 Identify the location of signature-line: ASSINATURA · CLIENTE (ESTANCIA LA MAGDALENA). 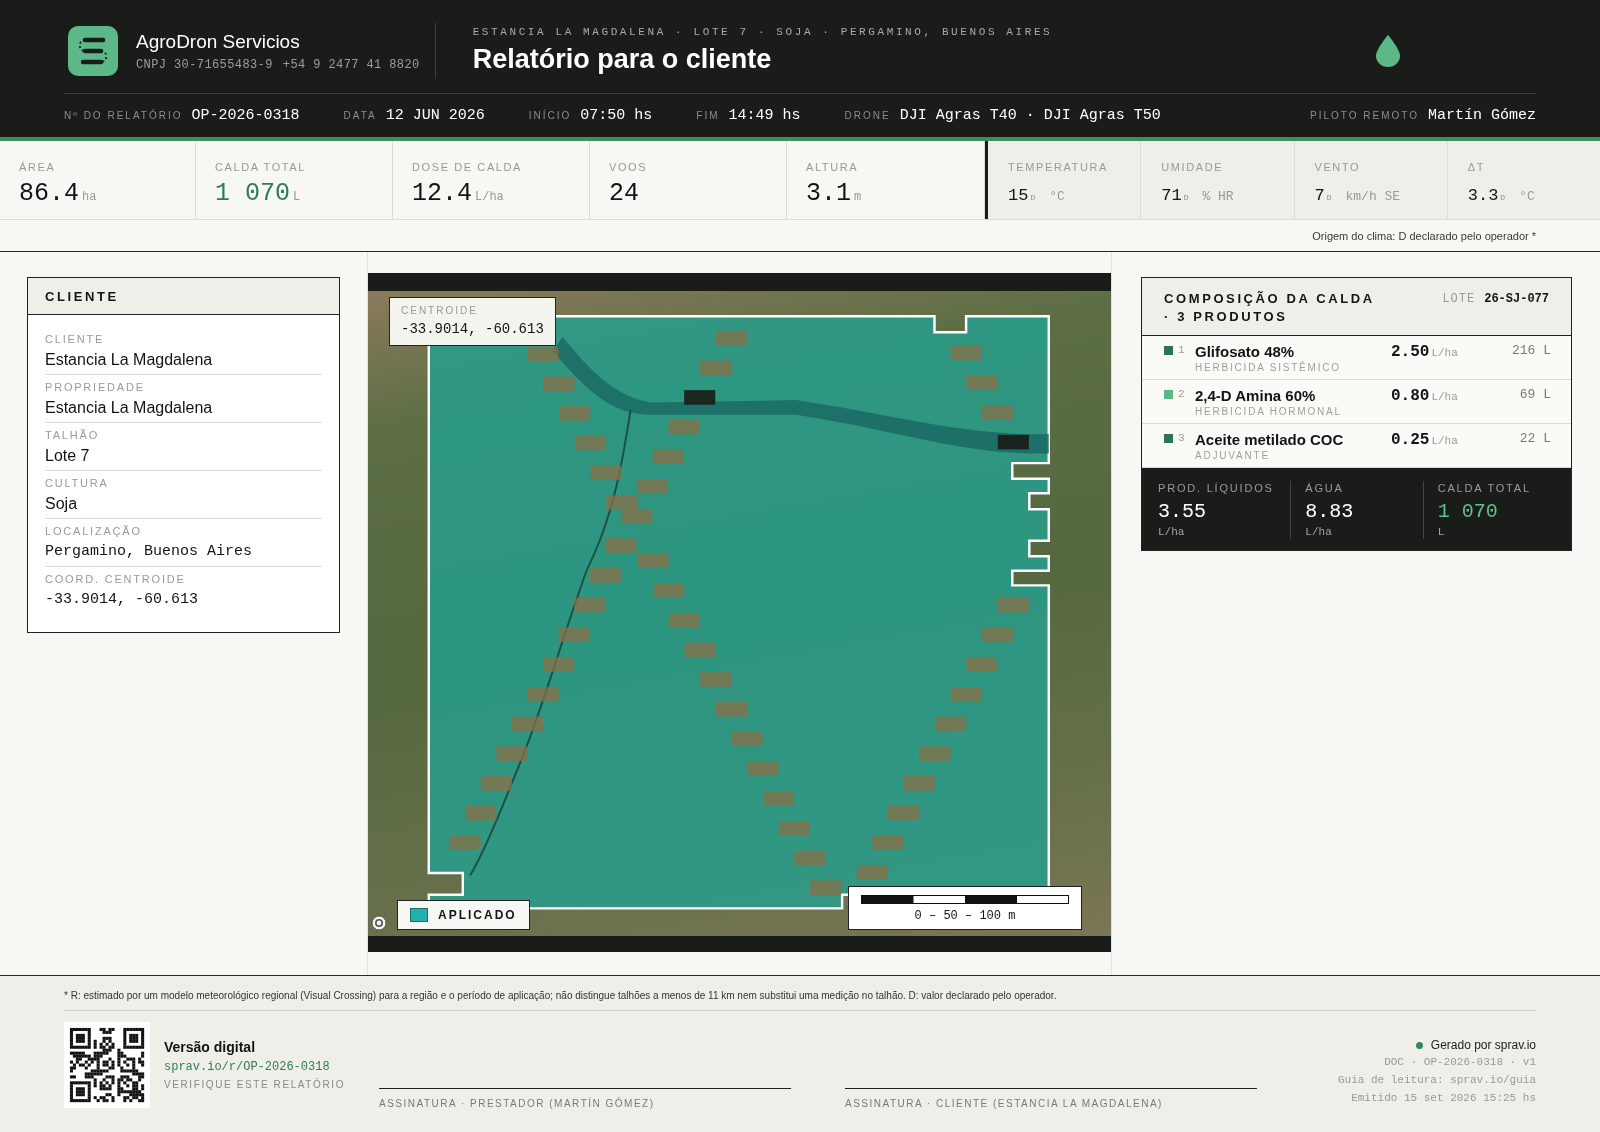
(1051, 1099).